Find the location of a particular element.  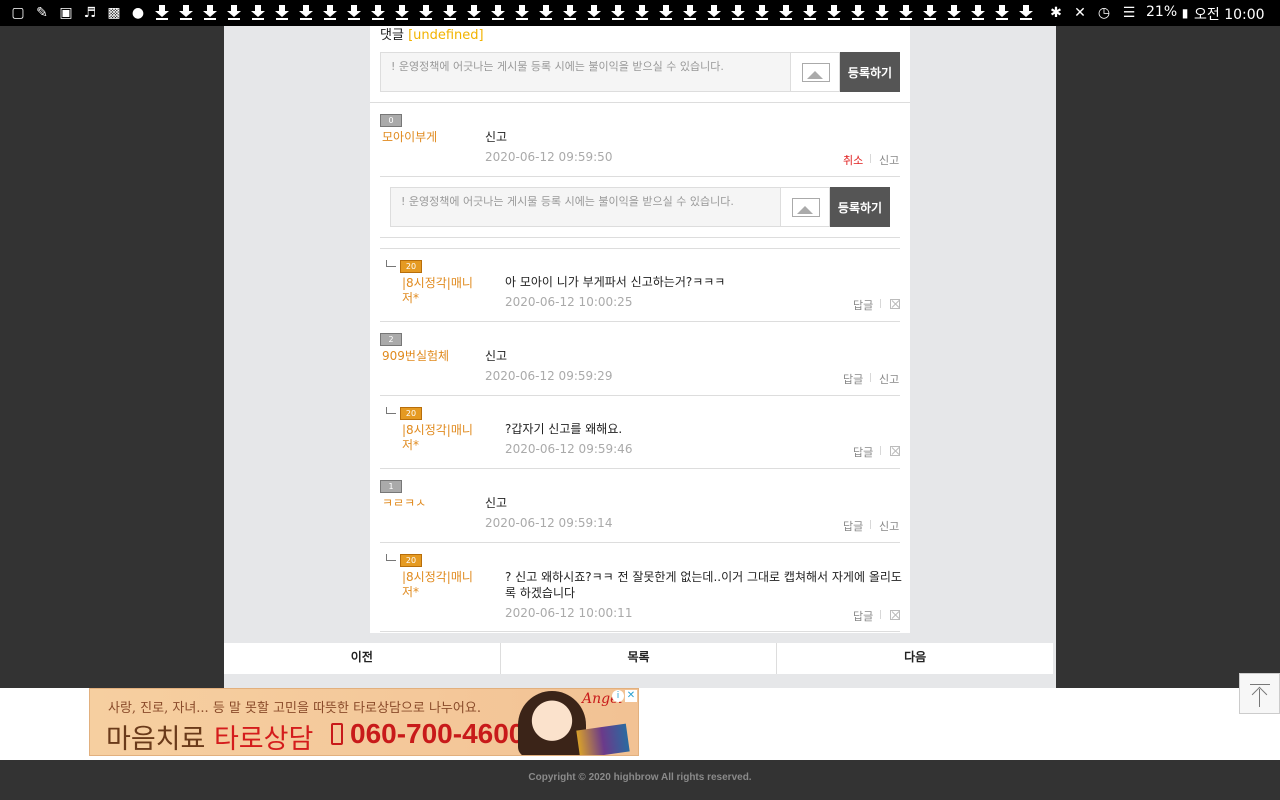

mute-icon: ✕ is located at coordinates (1080, 13).